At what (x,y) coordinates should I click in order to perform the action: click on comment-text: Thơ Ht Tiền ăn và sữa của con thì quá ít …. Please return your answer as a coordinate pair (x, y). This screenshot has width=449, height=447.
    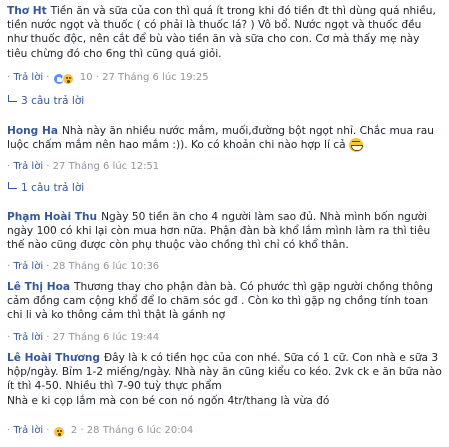
    Looking at the image, I should click on (225, 32).